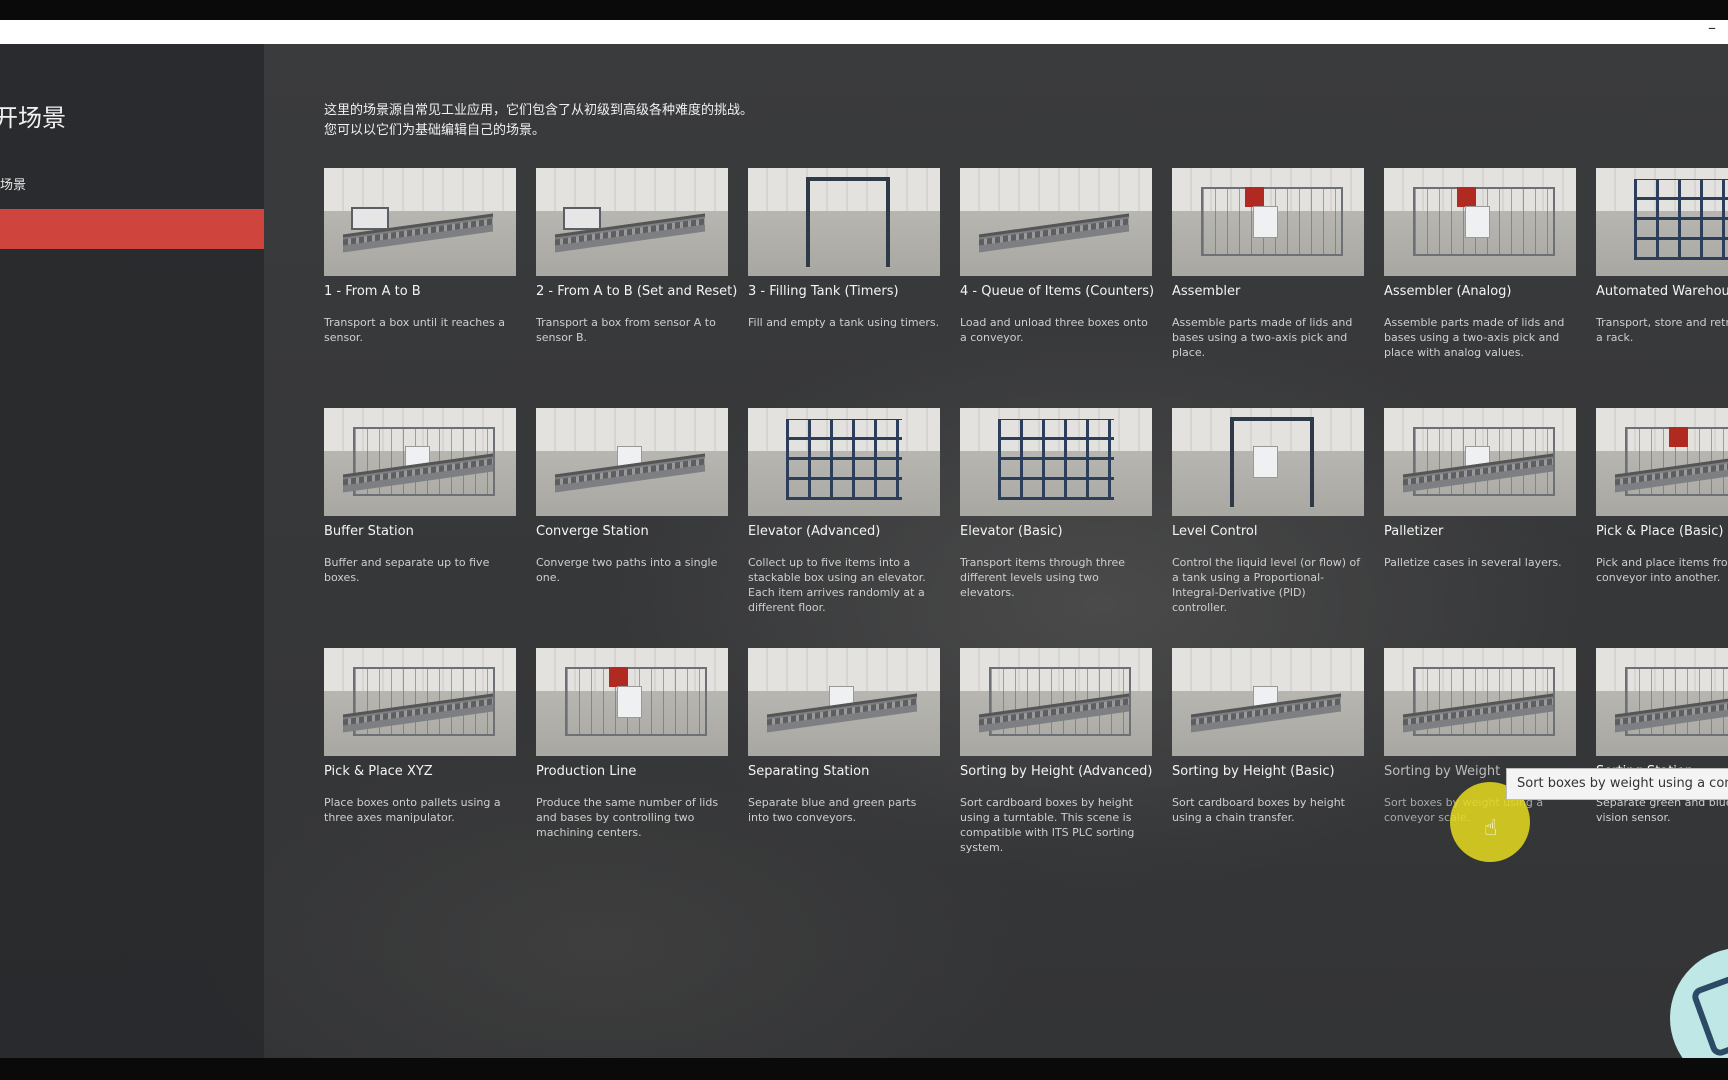 This screenshot has width=1728, height=1080. Describe the element at coordinates (1617, 784) in the screenshot. I see `tooltip: Sort boxes by weight using a conve` at that location.